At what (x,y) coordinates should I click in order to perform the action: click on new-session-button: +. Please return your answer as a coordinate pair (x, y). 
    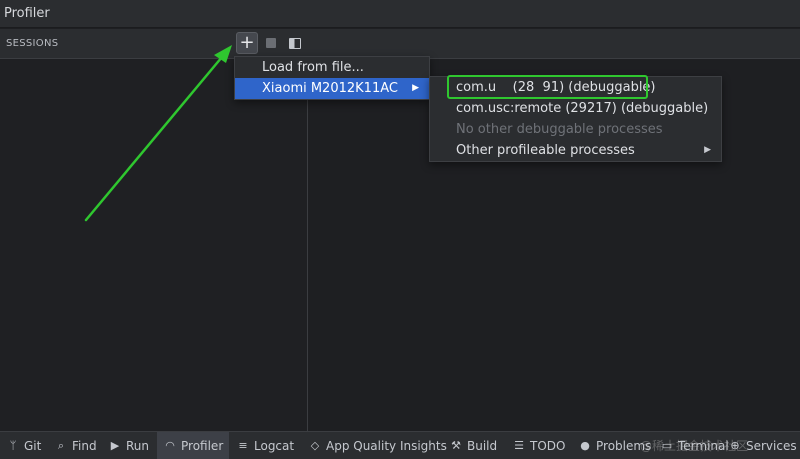
    Looking at the image, I should click on (247, 43).